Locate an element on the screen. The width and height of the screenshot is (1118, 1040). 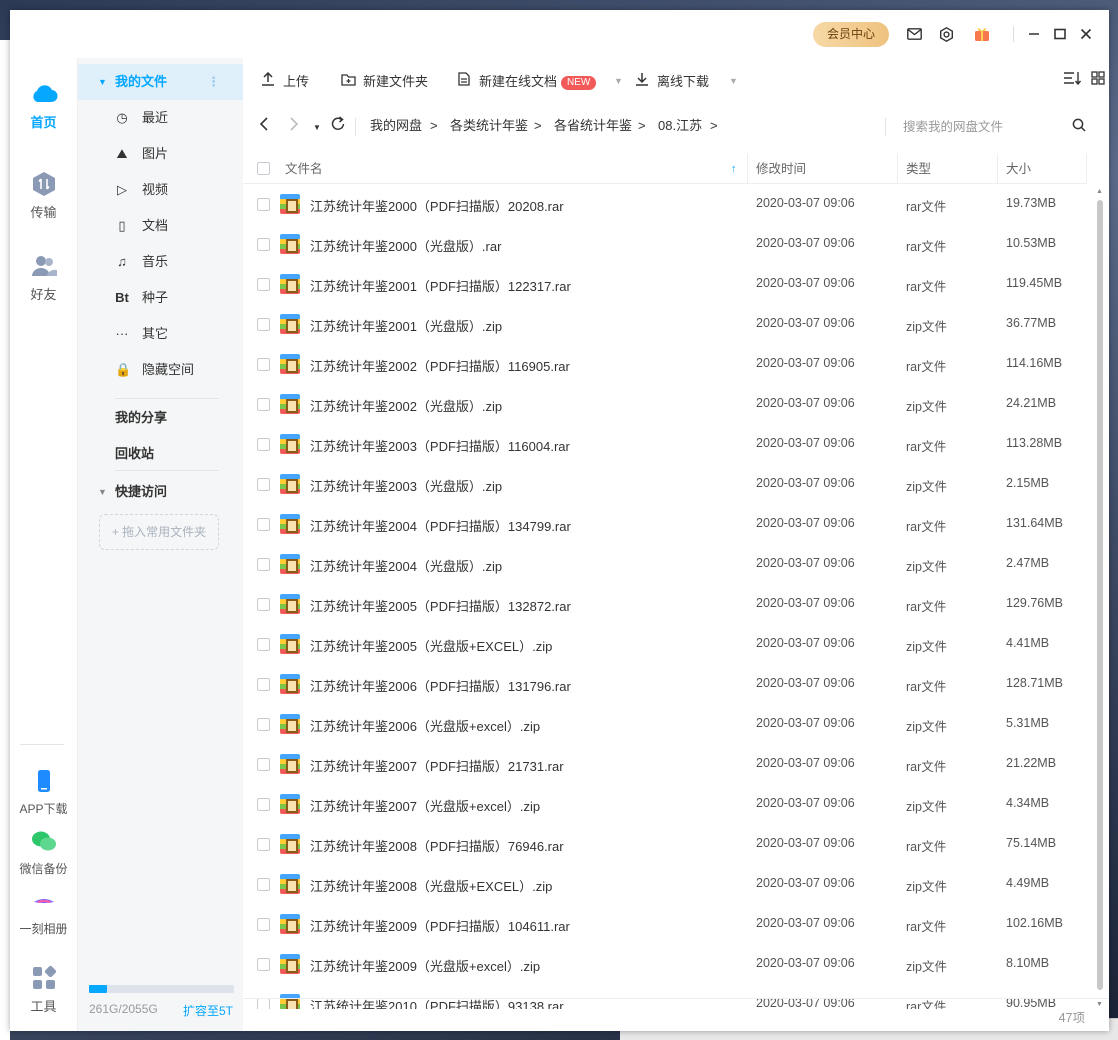
new-folder-button: 新建文件夹 is located at coordinates (383, 81).